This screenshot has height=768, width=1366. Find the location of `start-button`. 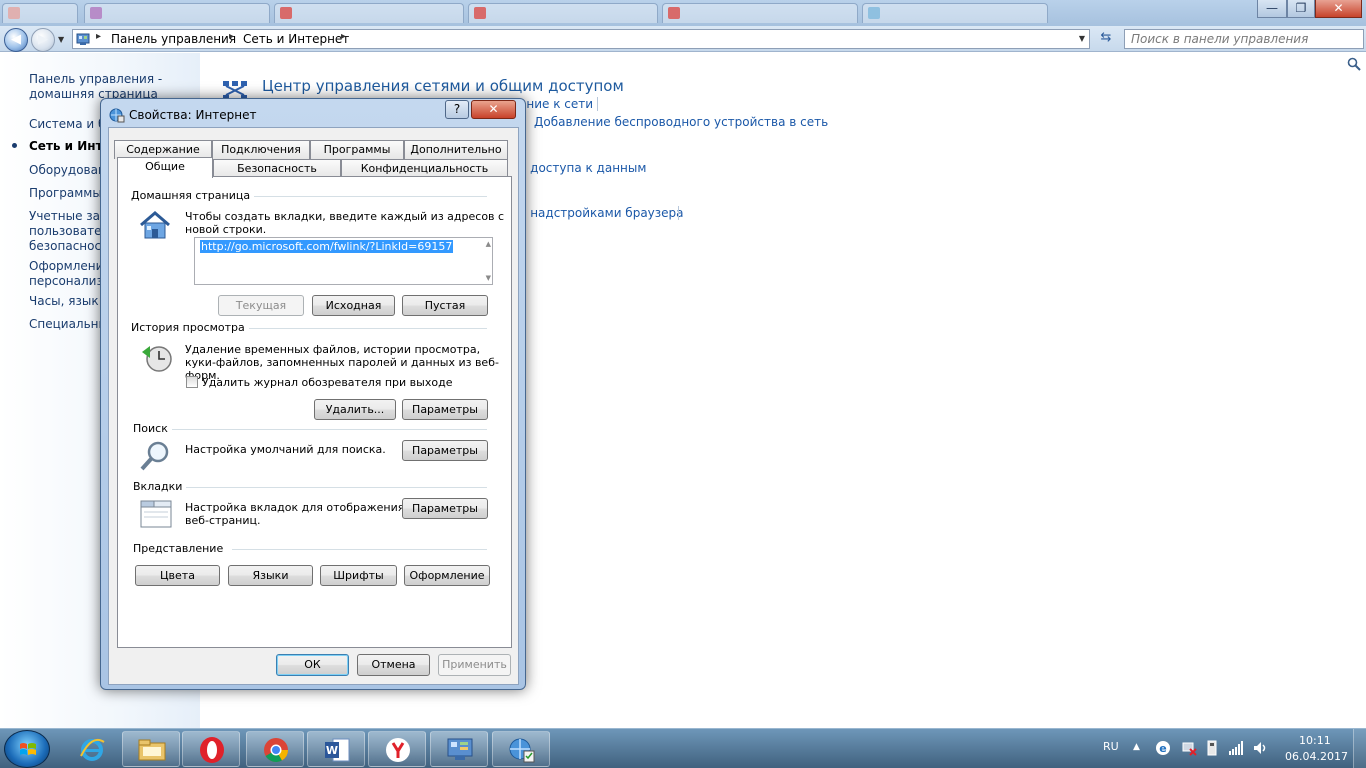

start-button is located at coordinates (27, 749).